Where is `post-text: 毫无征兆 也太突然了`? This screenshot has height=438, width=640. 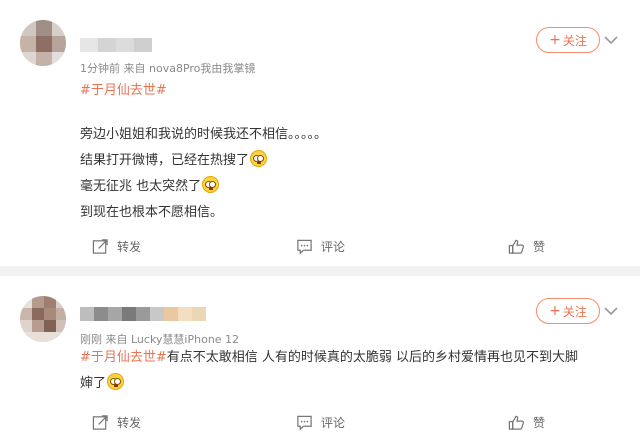 post-text: 毫无征兆 也太突然了 is located at coordinates (141, 186).